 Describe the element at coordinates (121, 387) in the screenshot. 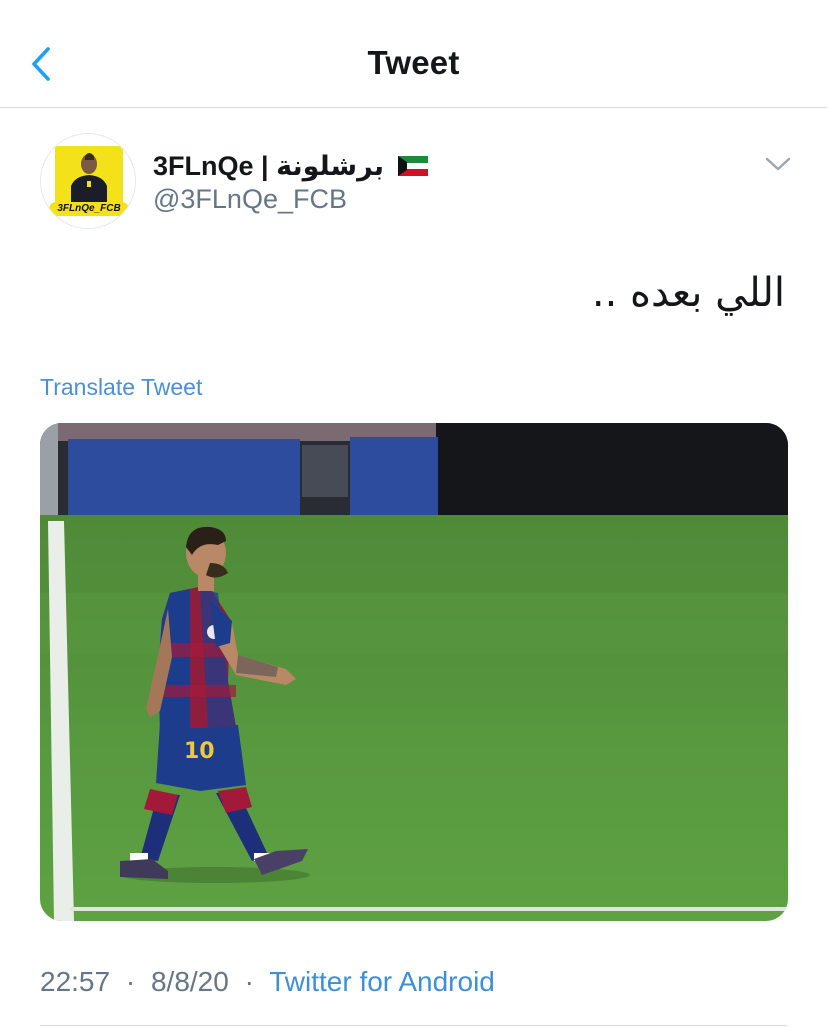

I see `translate-tweet-link: Translate Tweet` at that location.